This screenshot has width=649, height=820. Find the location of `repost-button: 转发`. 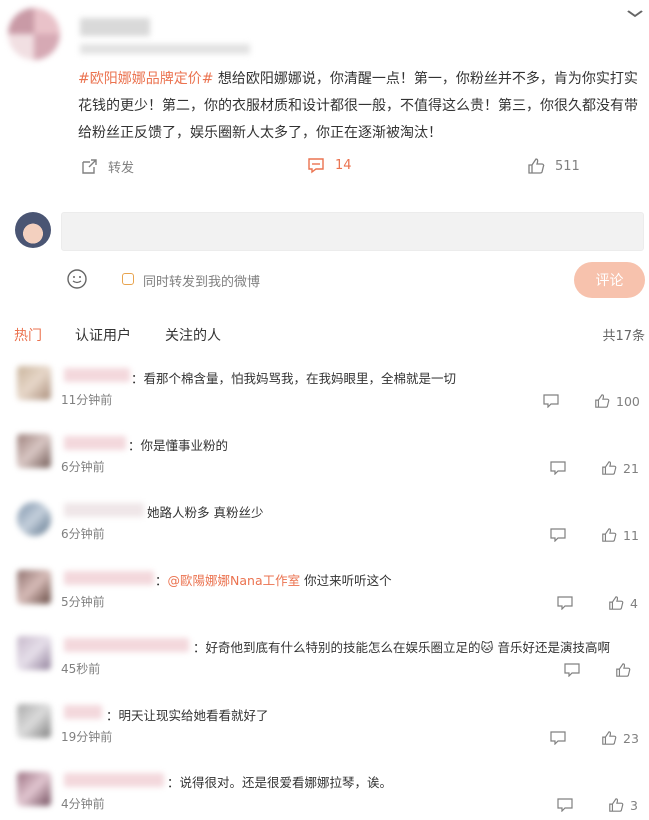

repost-button: 转发 is located at coordinates (107, 166).